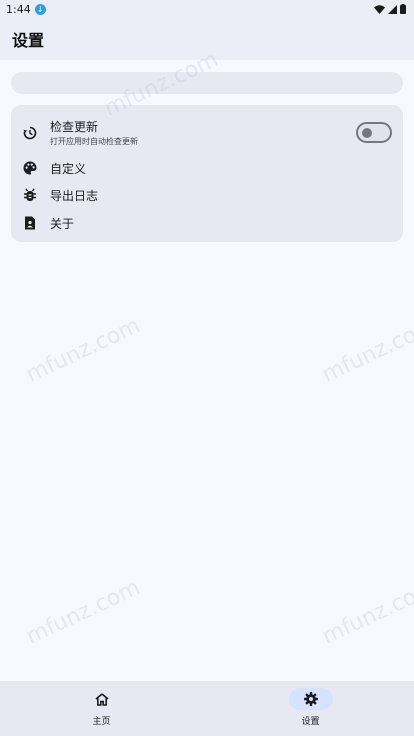 The height and width of the screenshot is (736, 414). What do you see at coordinates (40, 9) in the screenshot?
I see `download-notification-icon: ↓` at bounding box center [40, 9].